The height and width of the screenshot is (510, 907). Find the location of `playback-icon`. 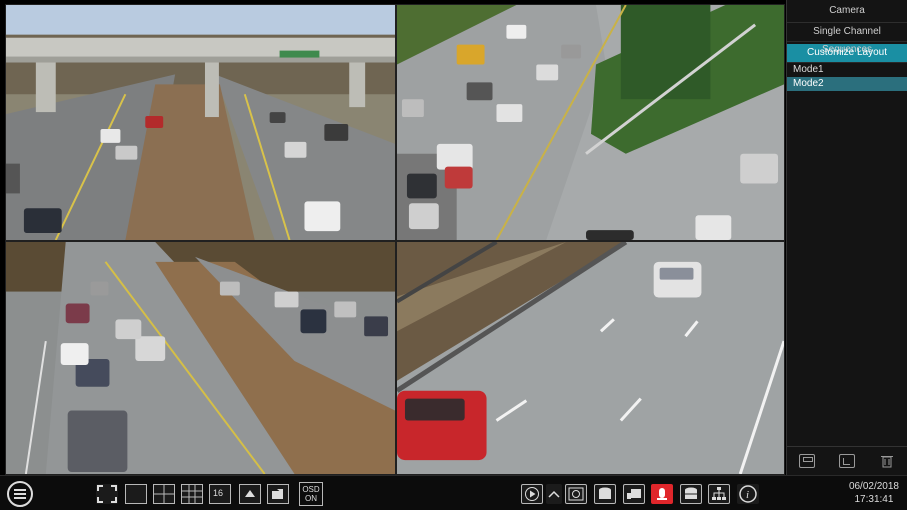

playback-icon is located at coordinates (532, 494).